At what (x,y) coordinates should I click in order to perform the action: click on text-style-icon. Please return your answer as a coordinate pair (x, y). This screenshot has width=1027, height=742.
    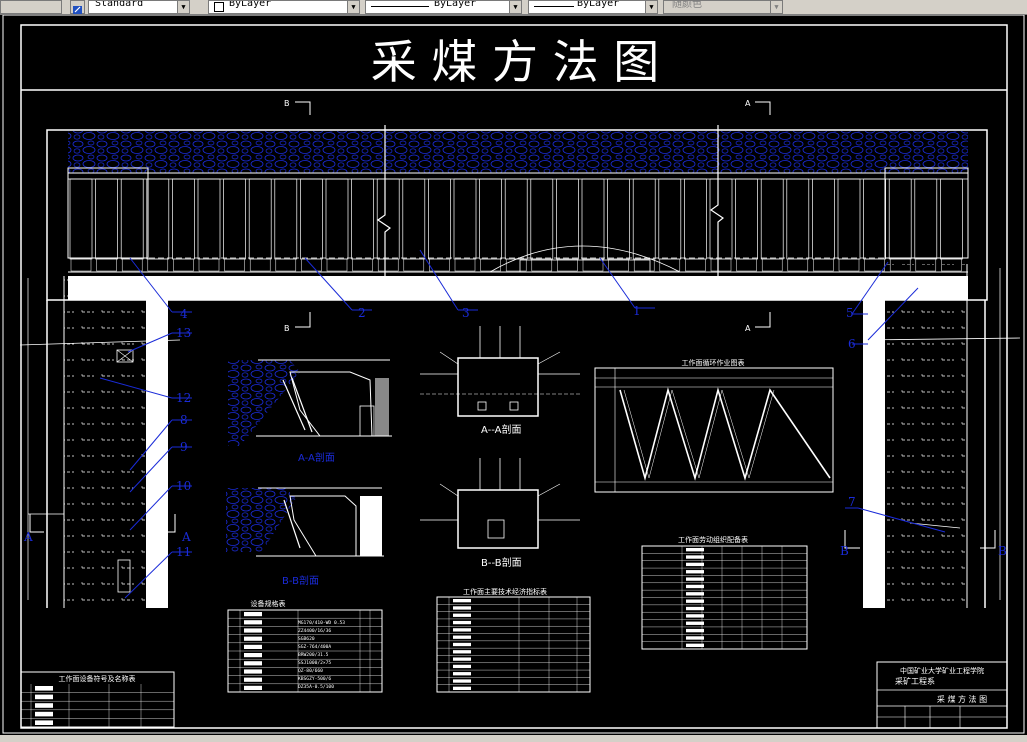
    Looking at the image, I should click on (77, 7).